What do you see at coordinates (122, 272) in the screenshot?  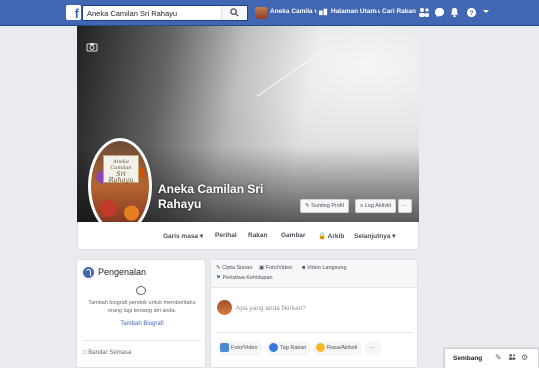 I see `intro-title: Pengenalan` at bounding box center [122, 272].